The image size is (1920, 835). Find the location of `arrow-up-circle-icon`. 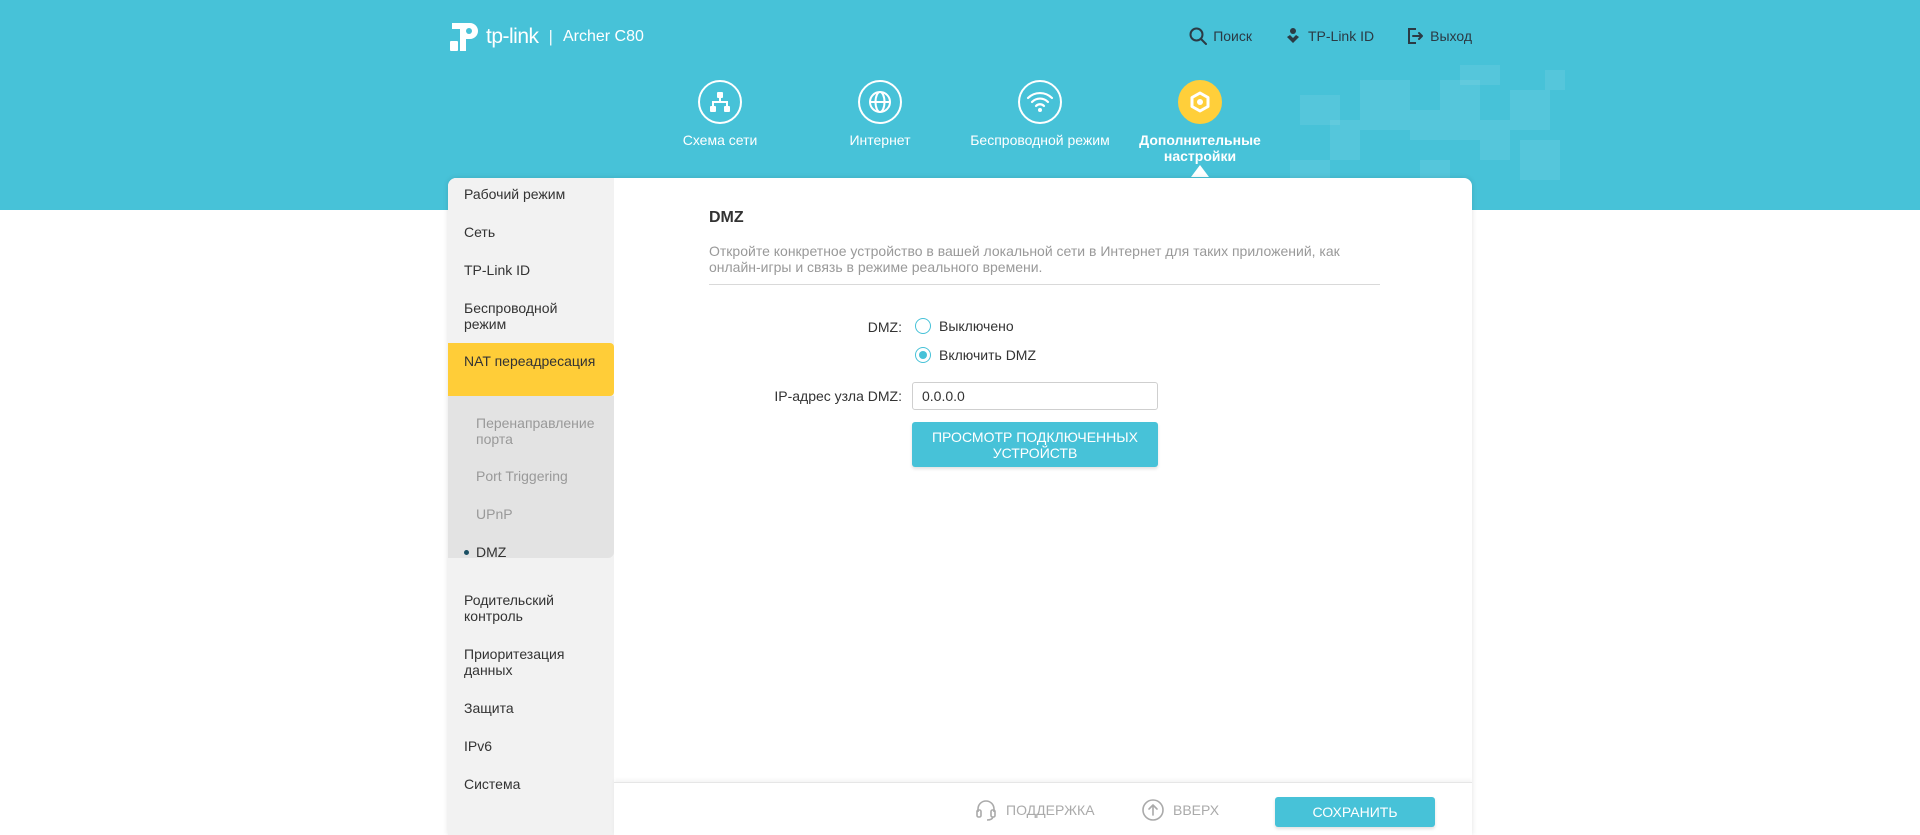

arrow-up-circle-icon is located at coordinates (1153, 810).